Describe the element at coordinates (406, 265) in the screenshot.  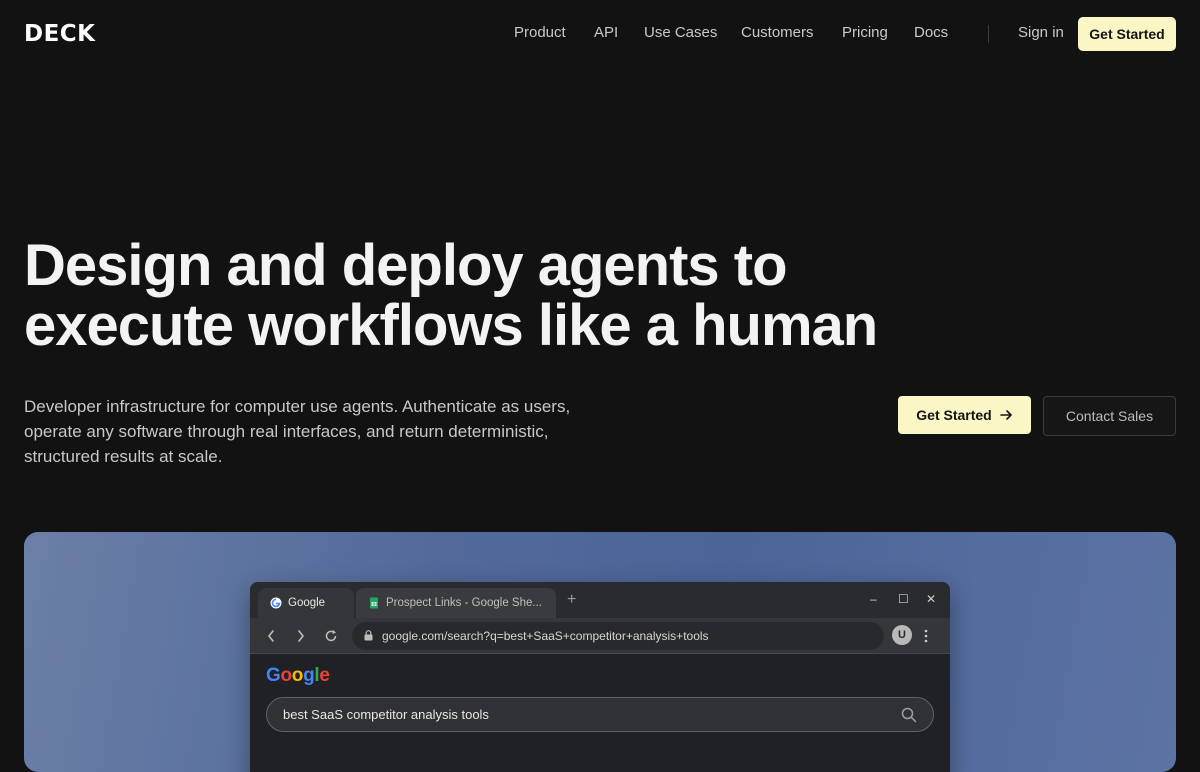
I see `hero-title-line-1: Design and deploy agents to` at that location.